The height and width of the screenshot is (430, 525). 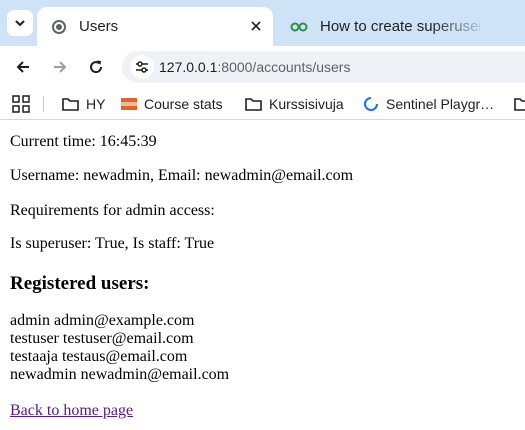 I want to click on current-time-text: Current time: 16:45:39, so click(x=83, y=141).